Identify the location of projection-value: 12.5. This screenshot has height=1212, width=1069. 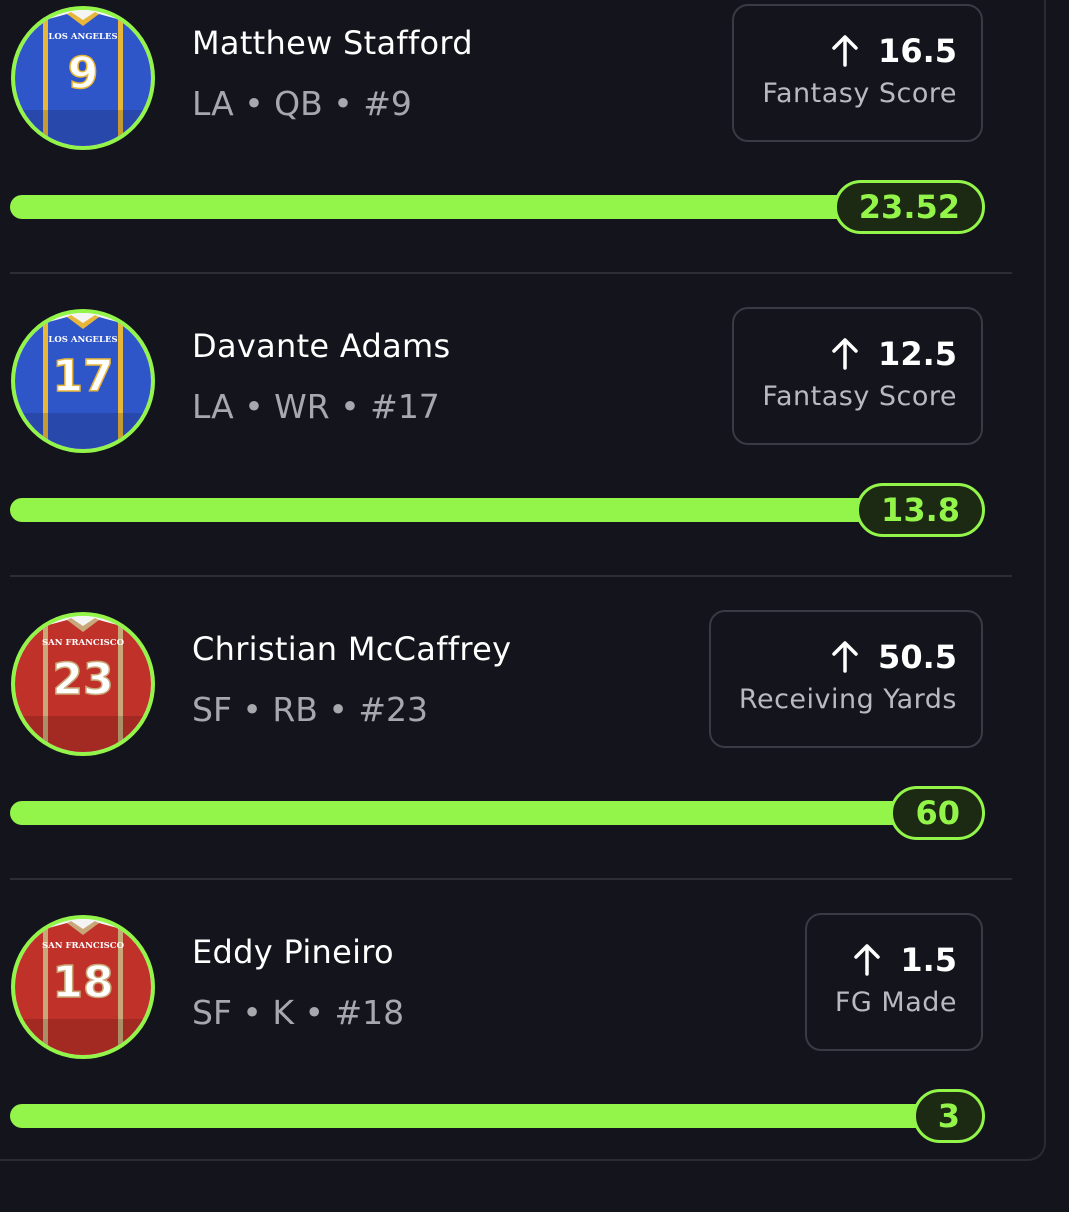
(917, 354).